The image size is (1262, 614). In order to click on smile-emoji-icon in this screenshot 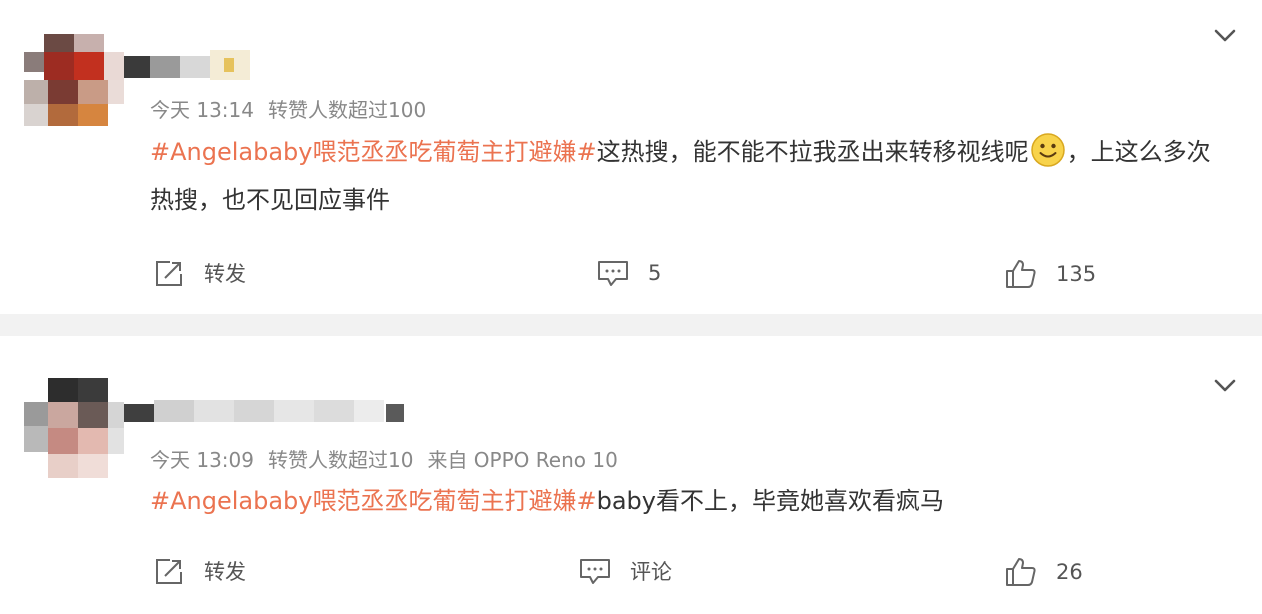, I will do `click(1047, 150)`.